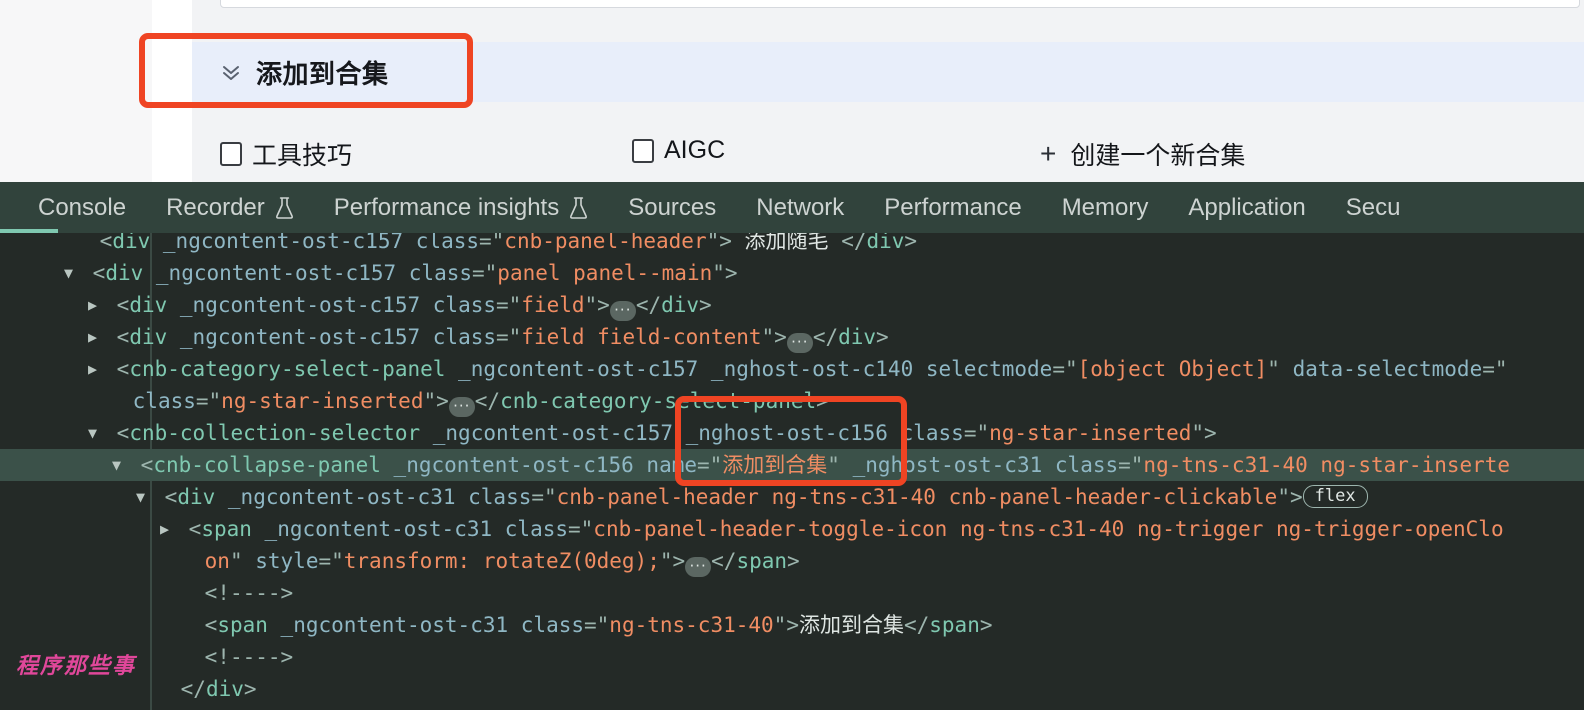 This screenshot has width=1584, height=710. What do you see at coordinates (952, 207) in the screenshot?
I see `devtools-tab-performance: Performance` at bounding box center [952, 207].